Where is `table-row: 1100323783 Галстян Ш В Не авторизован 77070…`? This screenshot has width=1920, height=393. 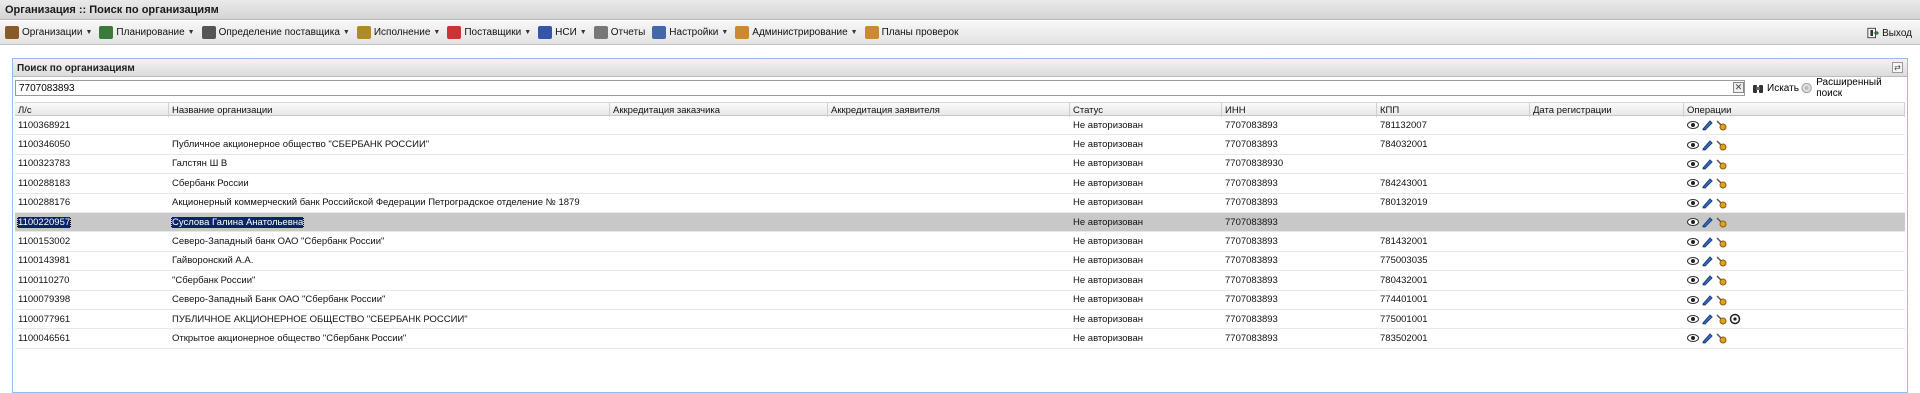 table-row: 1100323783 Галстян Ш В Не авторизован 77070… is located at coordinates (960, 165).